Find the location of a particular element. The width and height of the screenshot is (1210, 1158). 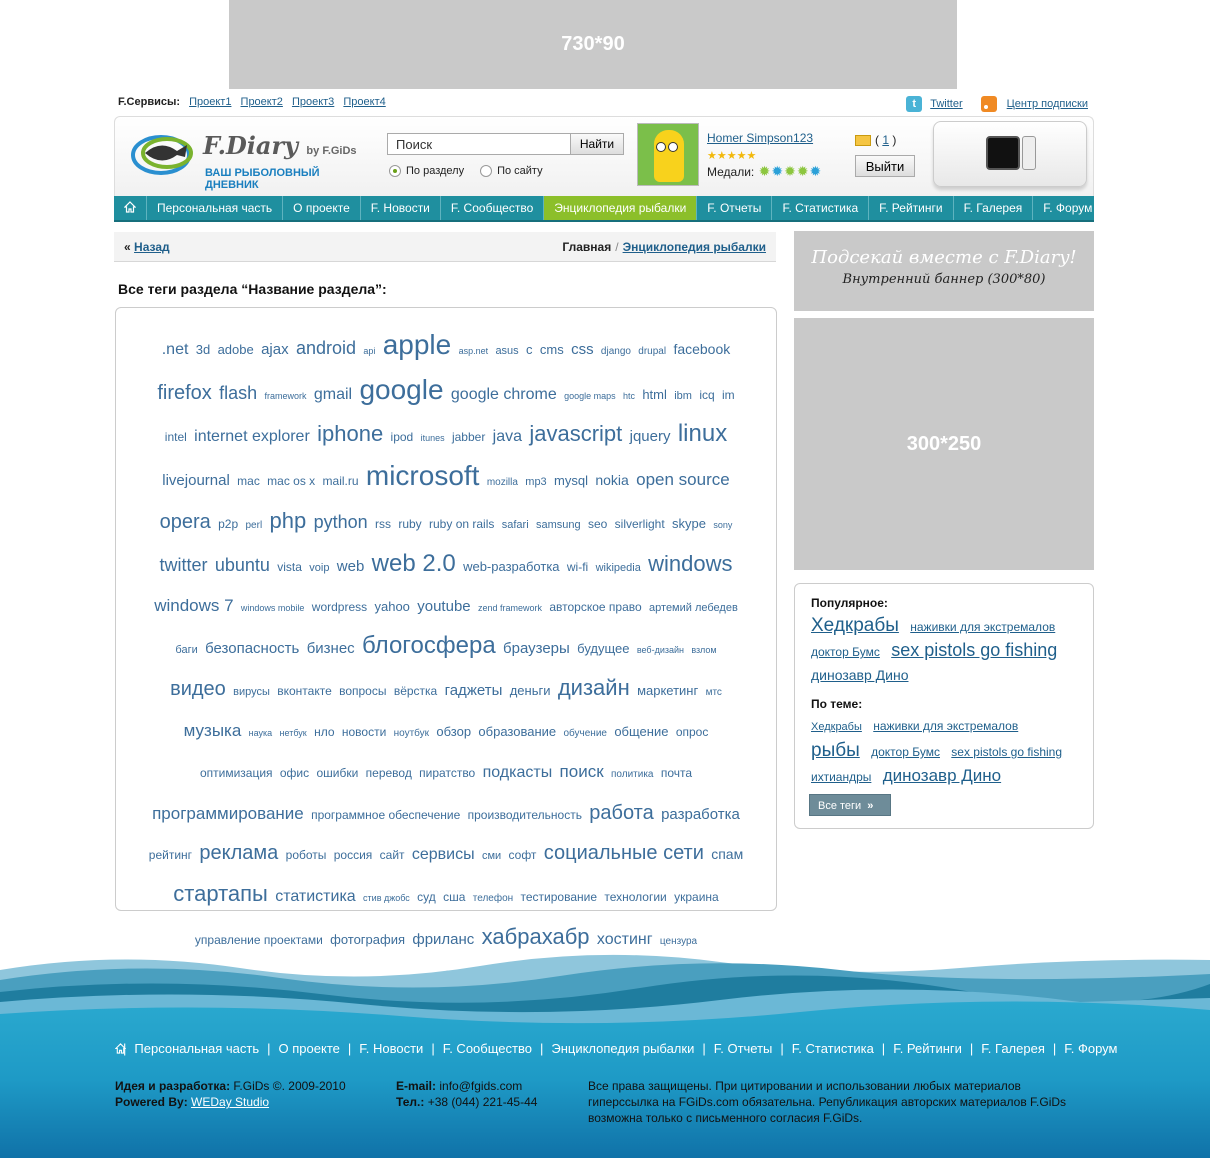

home-icon is located at coordinates (120, 1048).